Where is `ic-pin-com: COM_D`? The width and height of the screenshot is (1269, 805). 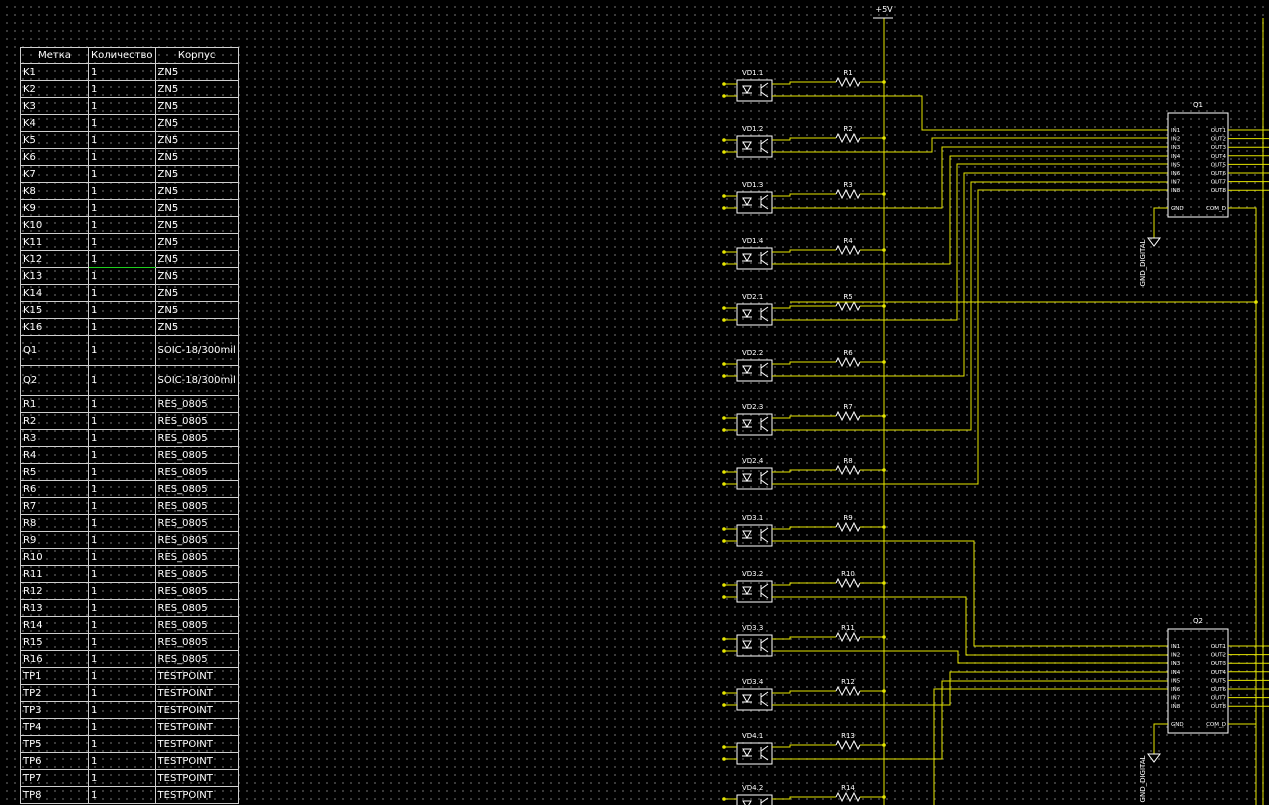
ic-pin-com: COM_D is located at coordinates (1216, 209).